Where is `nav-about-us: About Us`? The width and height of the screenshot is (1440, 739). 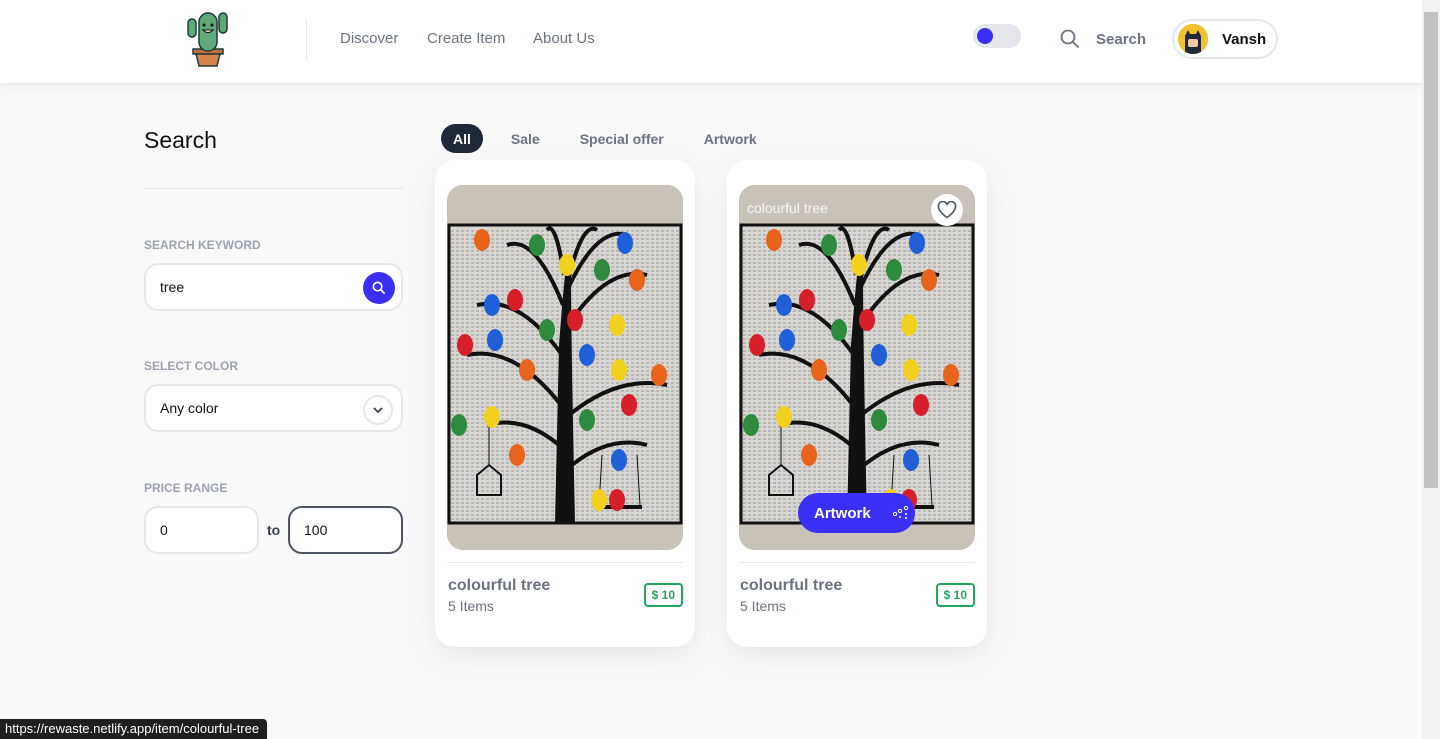 nav-about-us: About Us is located at coordinates (564, 38).